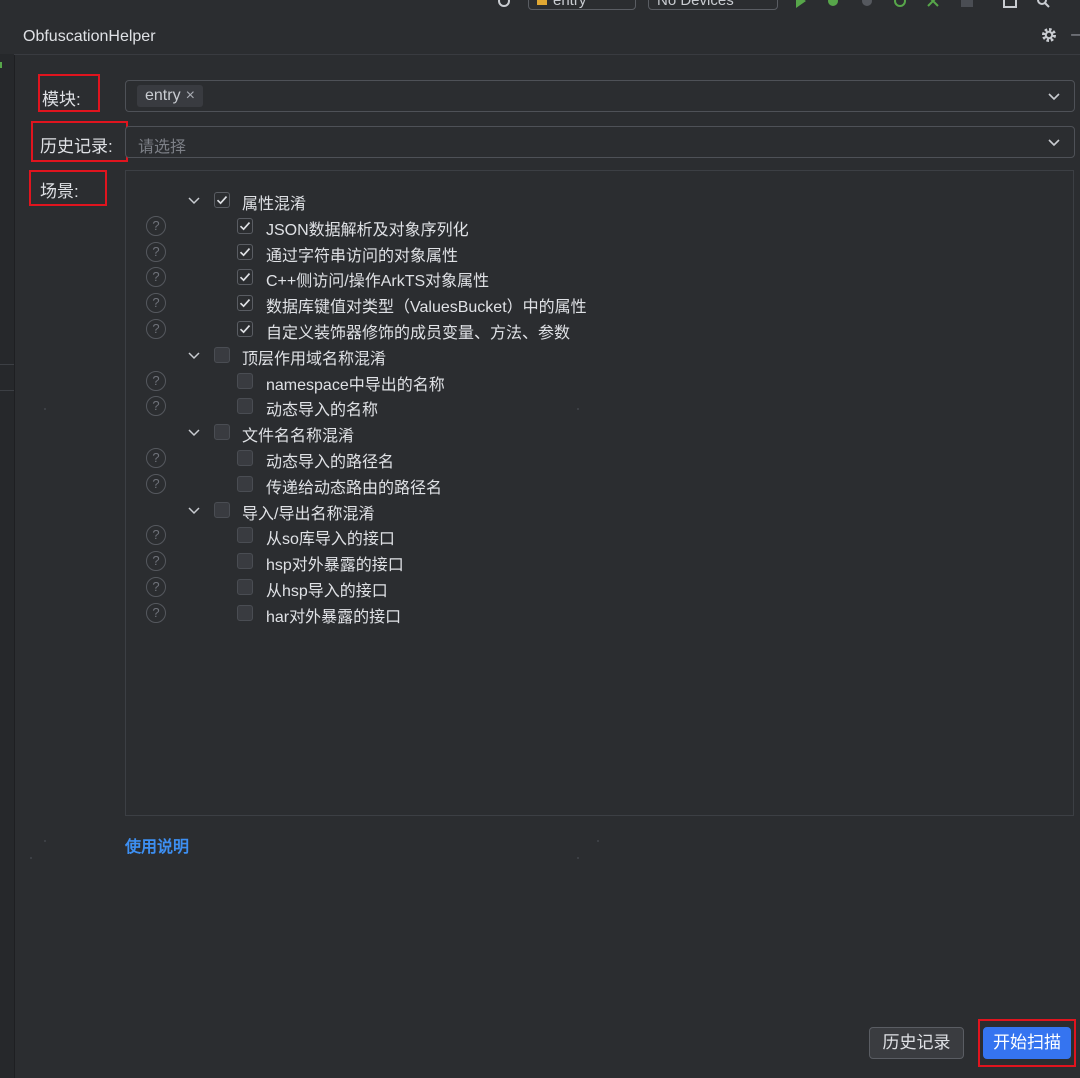 The height and width of the screenshot is (1078, 1080). Describe the element at coordinates (378, 282) in the screenshot. I see `scenario-item-label: C++侧访问/操作ArkTS对象属性` at that location.